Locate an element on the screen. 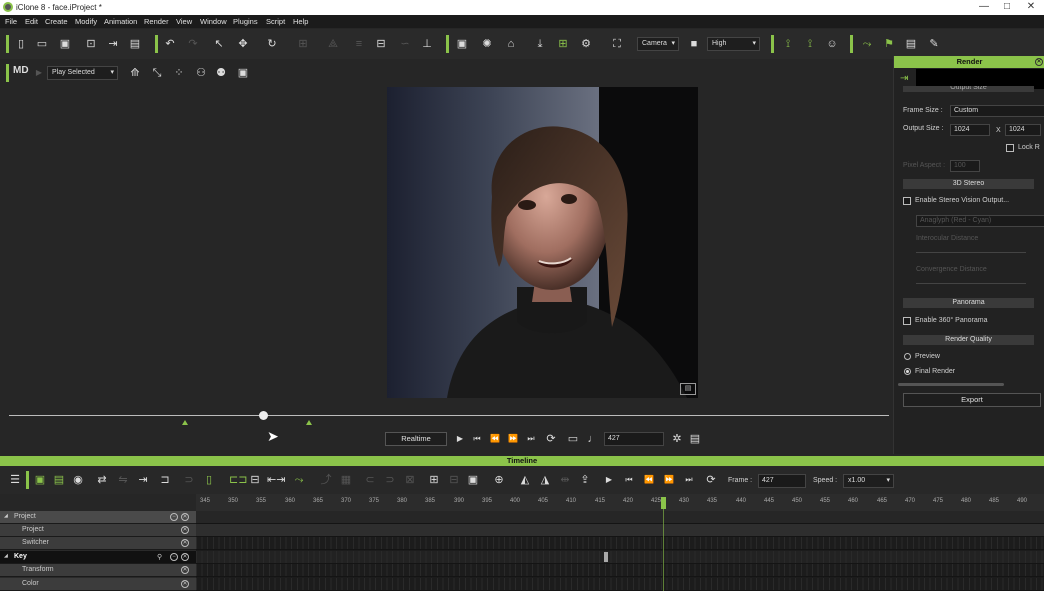  output-width-field: 1024 is located at coordinates (970, 130).